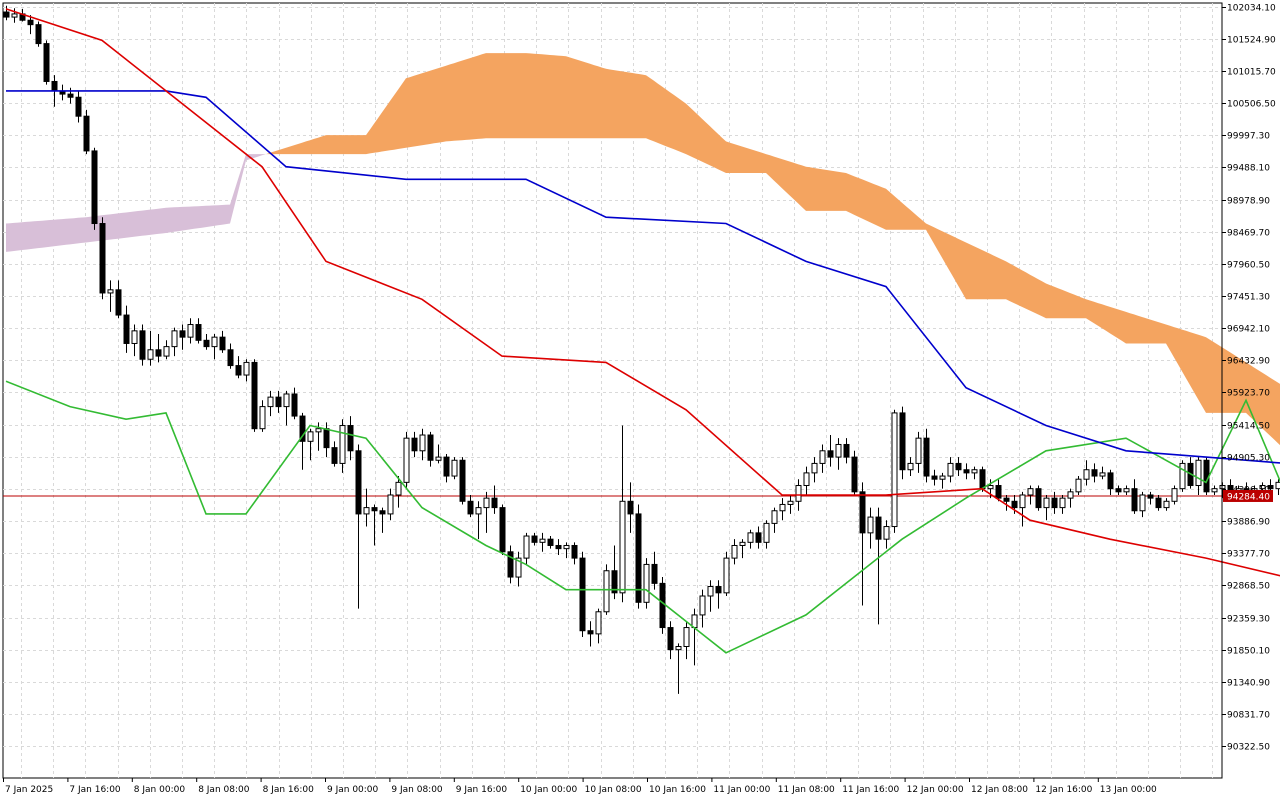  I want to click on x-tick-label: 9 Jan 08:00, so click(417, 790).